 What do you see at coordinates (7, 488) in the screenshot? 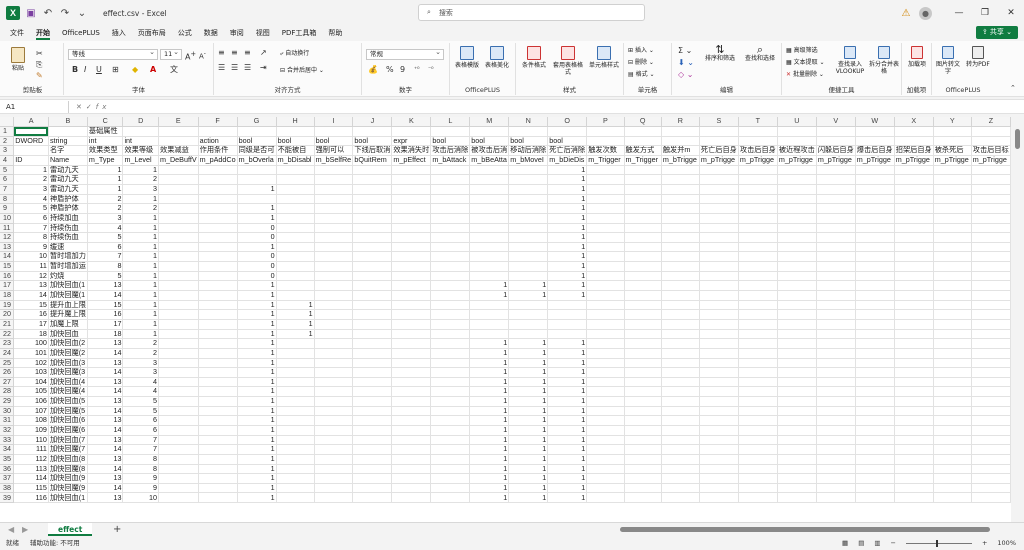
I see `row-header: 38` at bounding box center [7, 488].